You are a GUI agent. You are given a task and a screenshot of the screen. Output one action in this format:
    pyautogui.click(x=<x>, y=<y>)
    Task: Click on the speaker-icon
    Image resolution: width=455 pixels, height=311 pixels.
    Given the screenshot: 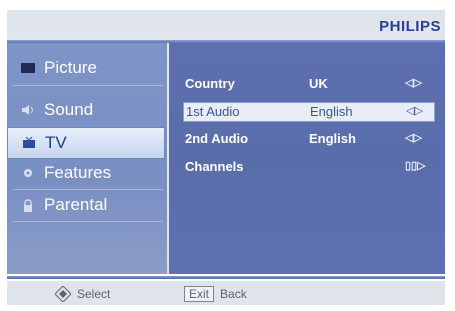 What is the action you would take?
    pyautogui.click(x=28, y=110)
    